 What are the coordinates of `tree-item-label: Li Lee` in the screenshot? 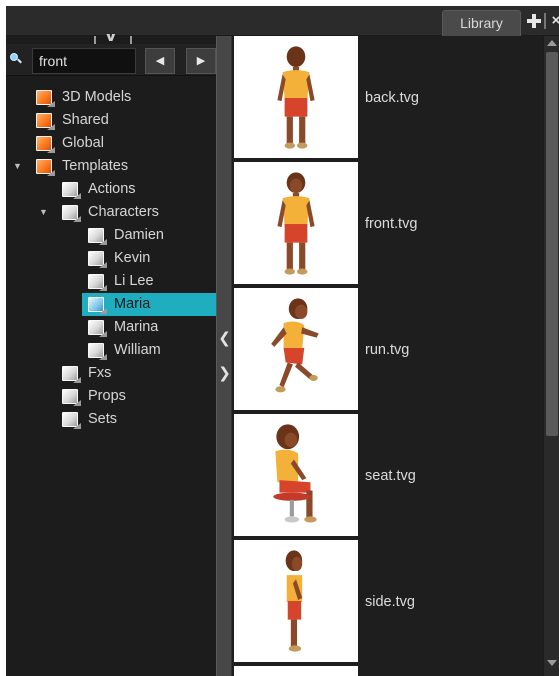 It's located at (134, 281).